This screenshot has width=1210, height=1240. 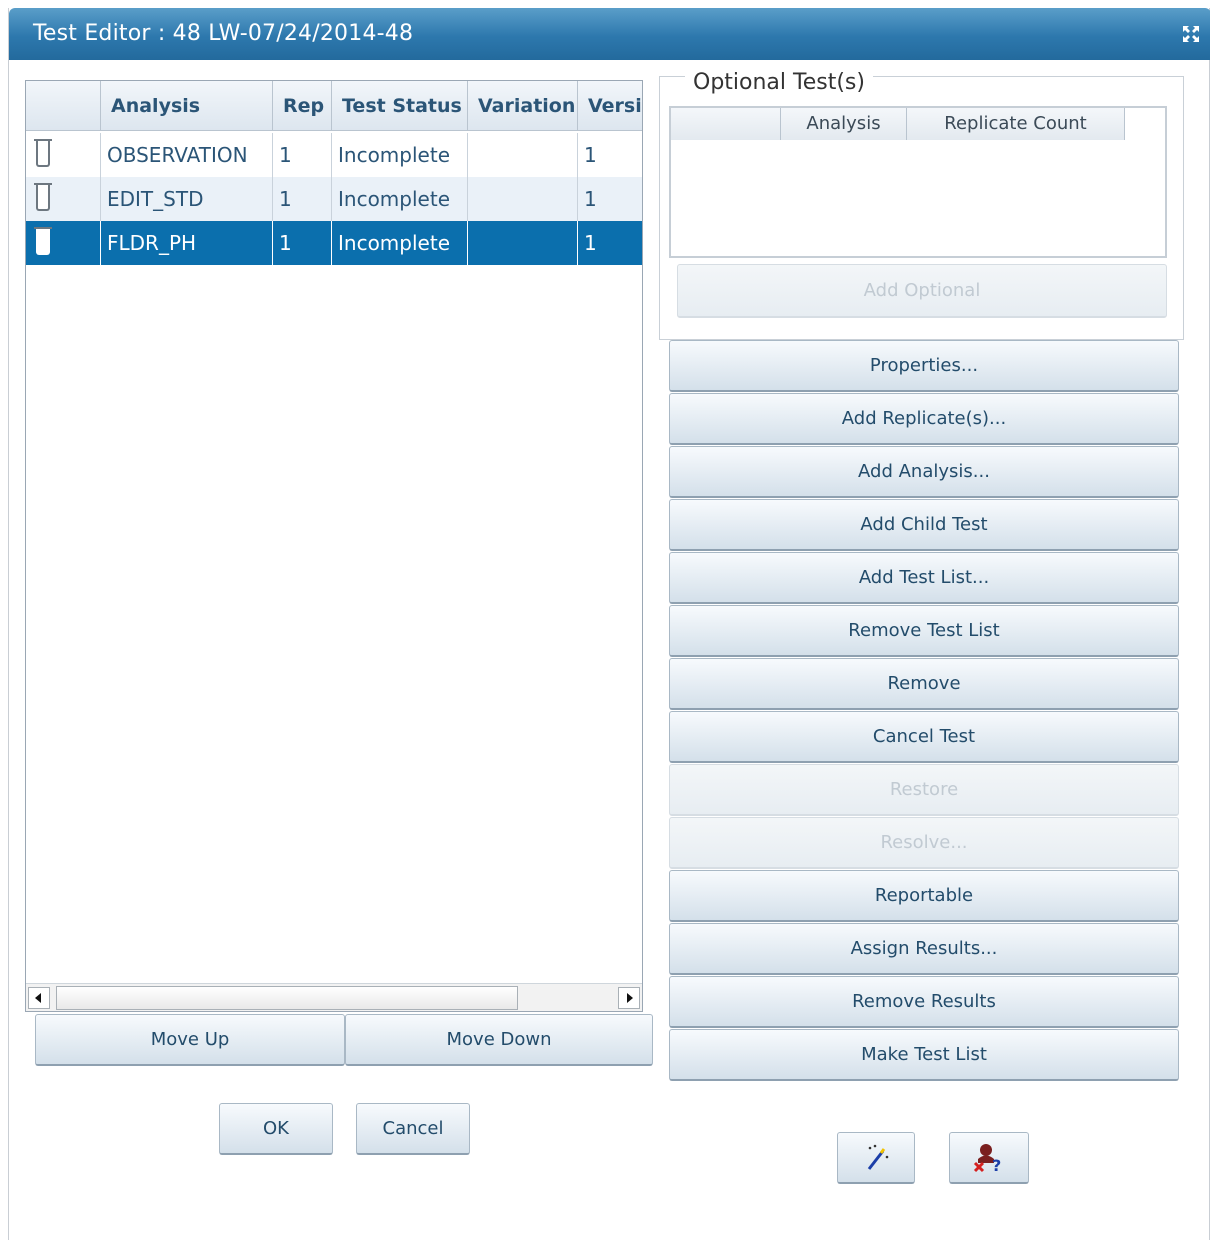 What do you see at coordinates (187, 155) in the screenshot?
I see `cell-analysis: OBSERVATION` at bounding box center [187, 155].